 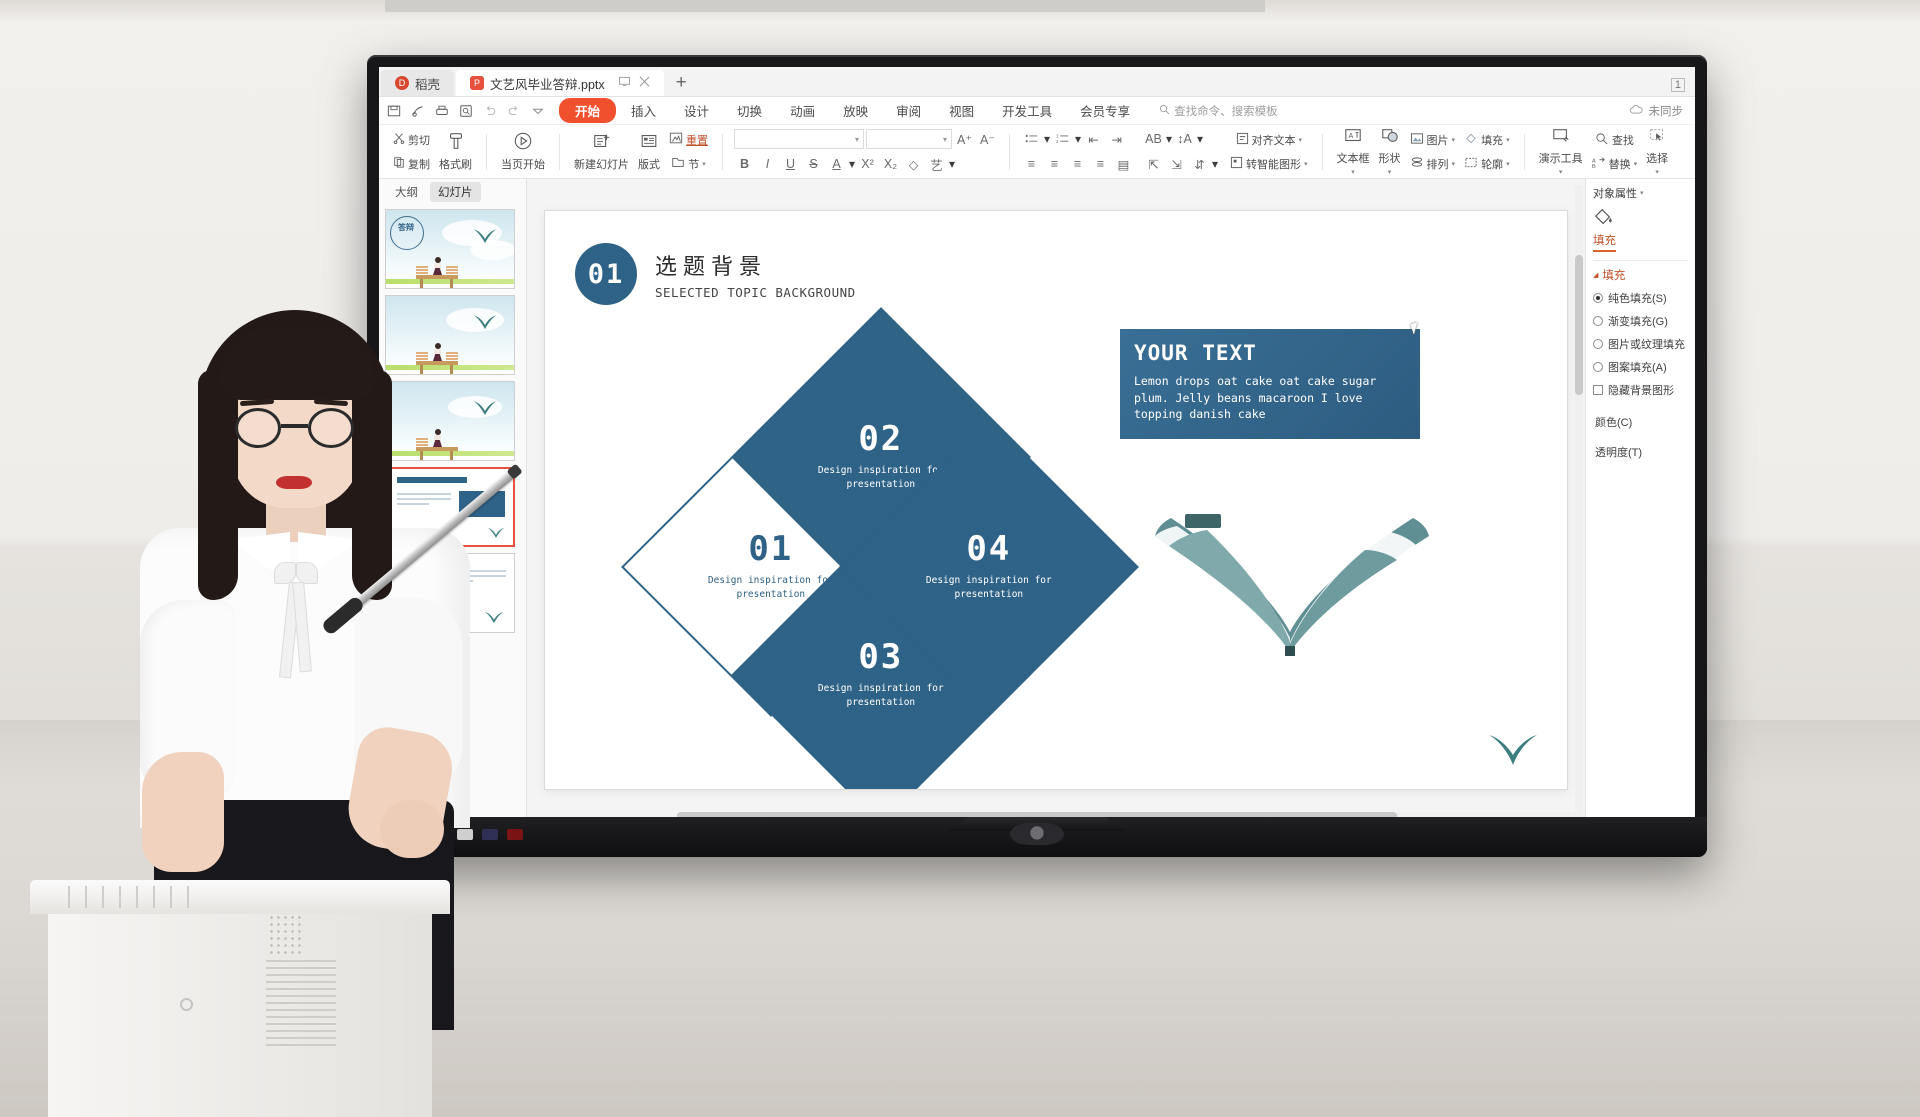 I want to click on option-solid-fill: 纯色填充(S), so click(x=1640, y=298).